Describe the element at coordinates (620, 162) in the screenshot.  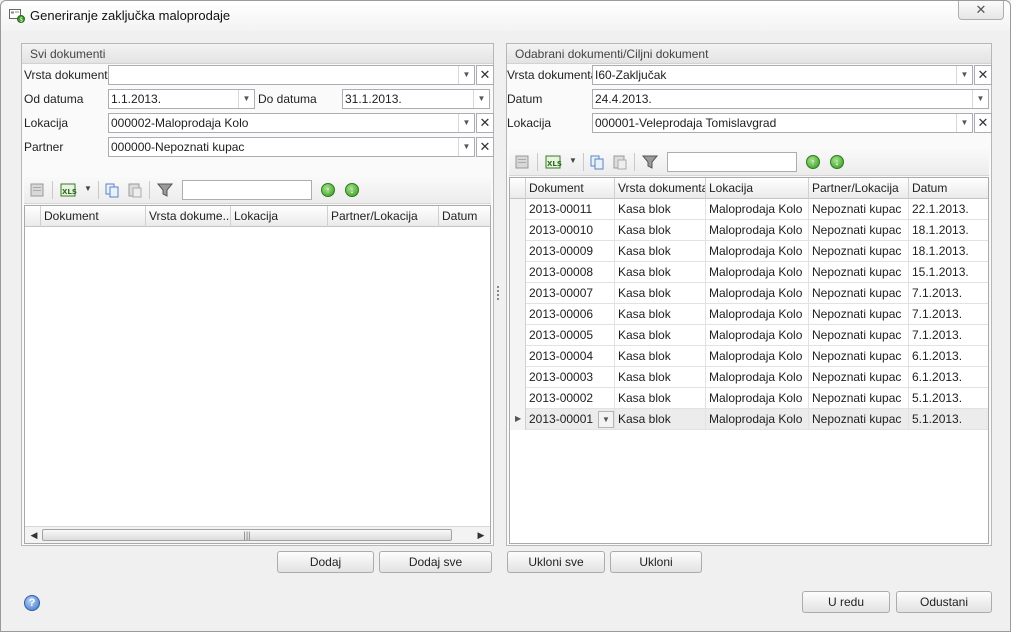
I see `paste-icon` at that location.